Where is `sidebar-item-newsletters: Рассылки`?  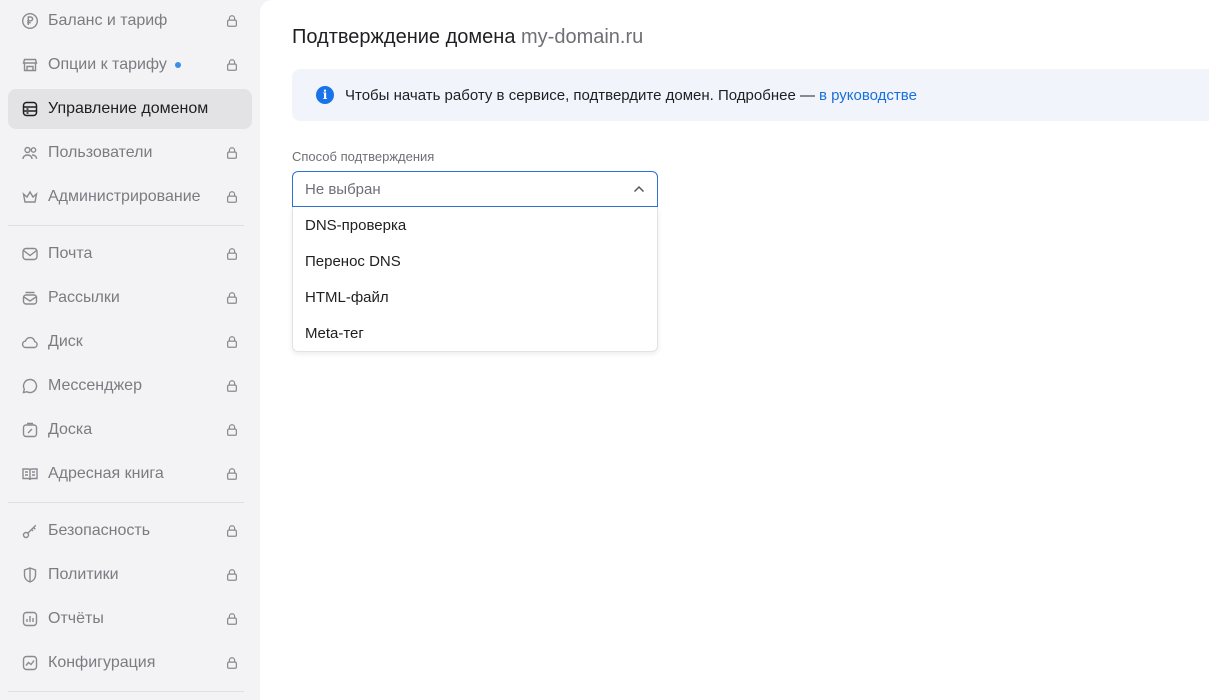
sidebar-item-newsletters: Рассылки is located at coordinates (130, 298).